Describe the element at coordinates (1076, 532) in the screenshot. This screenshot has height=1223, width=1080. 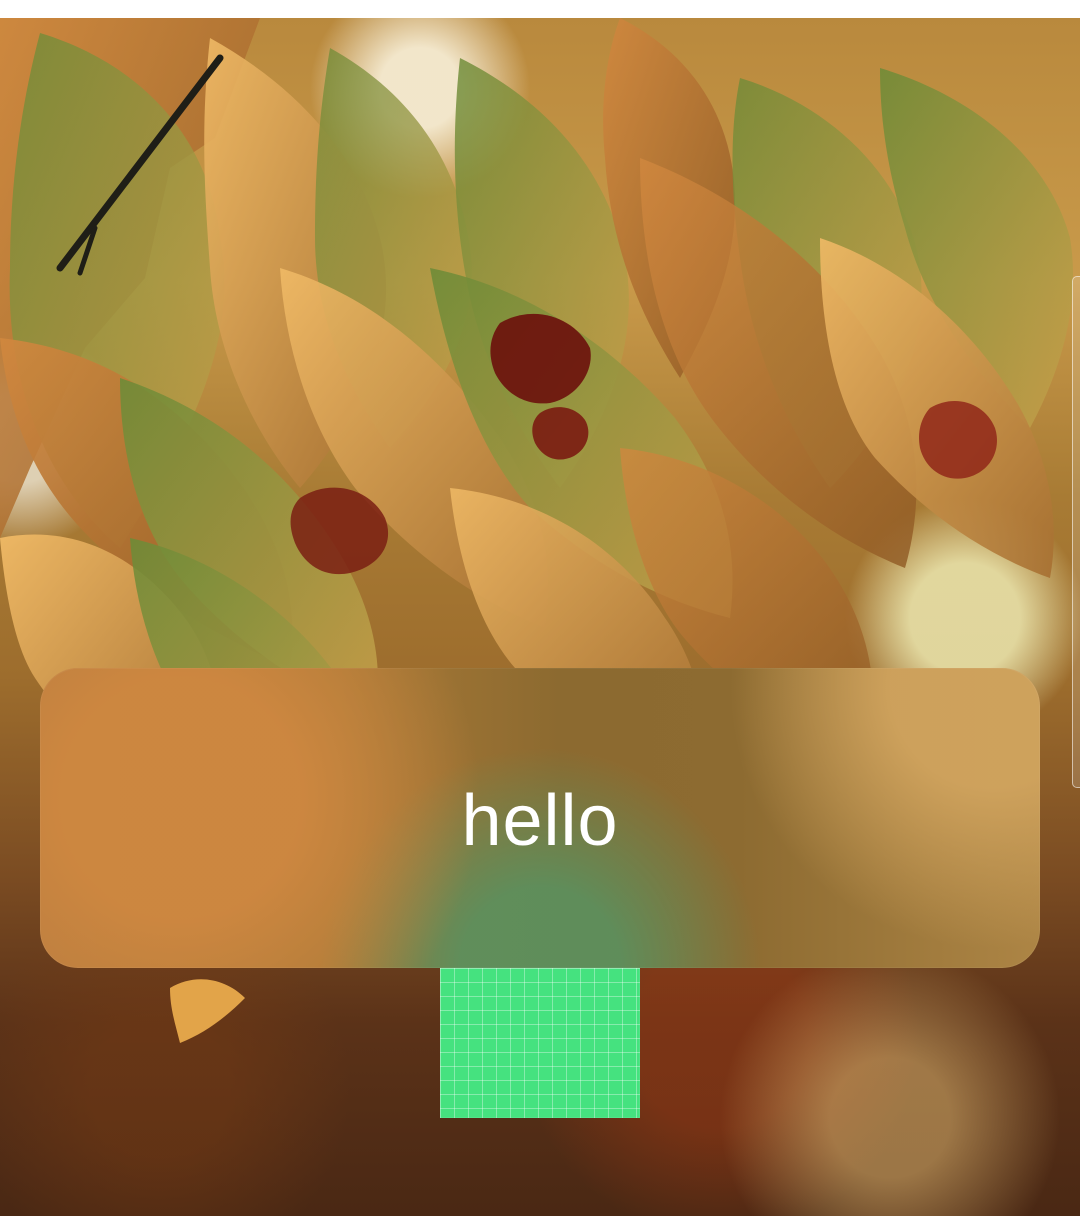
I see `edge-scrollbar` at that location.